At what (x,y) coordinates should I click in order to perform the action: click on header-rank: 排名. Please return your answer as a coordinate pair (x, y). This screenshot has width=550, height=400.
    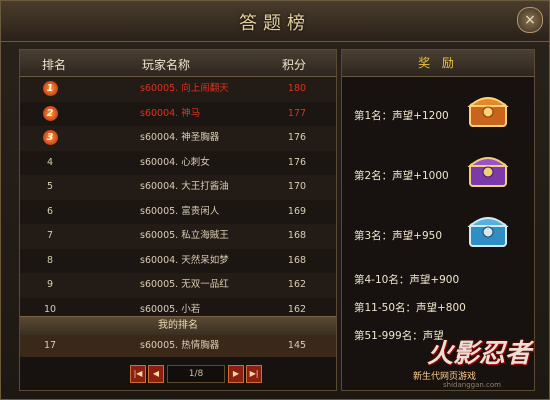
    Looking at the image, I should click on (54, 65).